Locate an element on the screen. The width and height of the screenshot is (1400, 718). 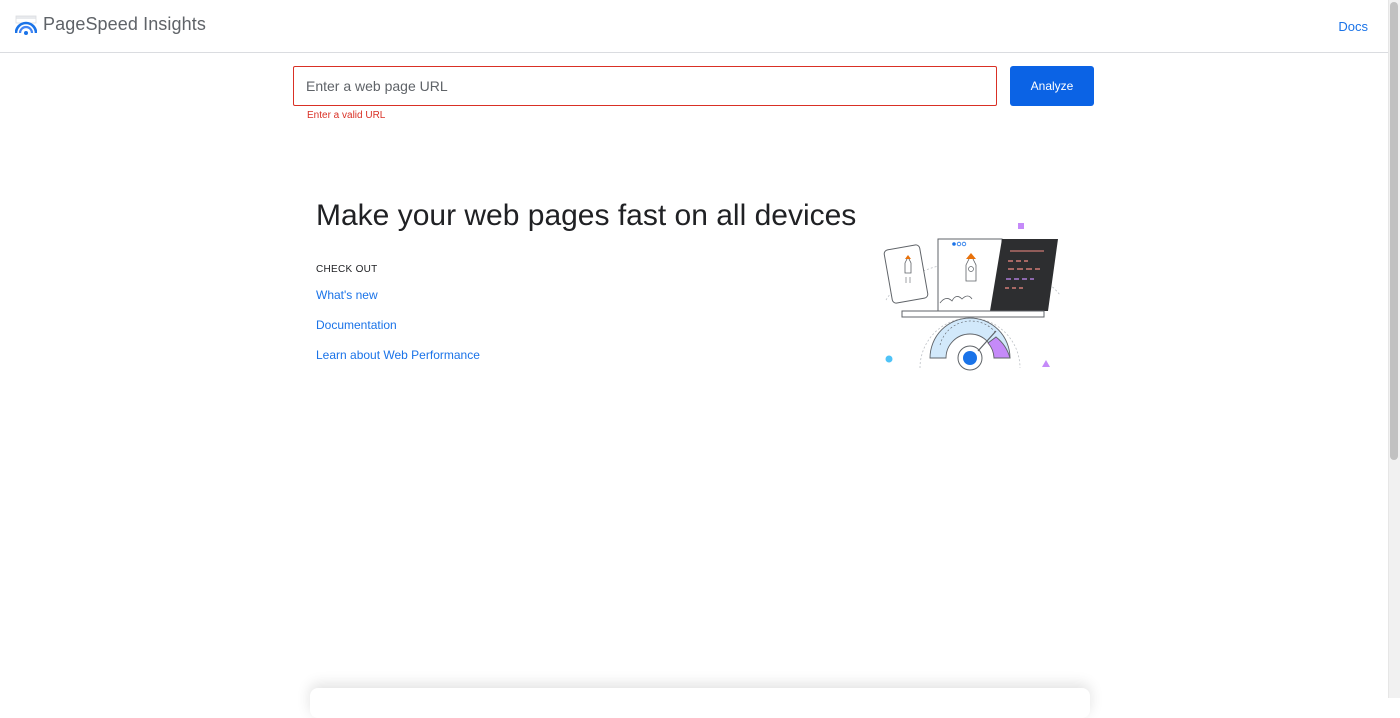
page-headline: Make your web pages fast on all devices is located at coordinates (586, 215).